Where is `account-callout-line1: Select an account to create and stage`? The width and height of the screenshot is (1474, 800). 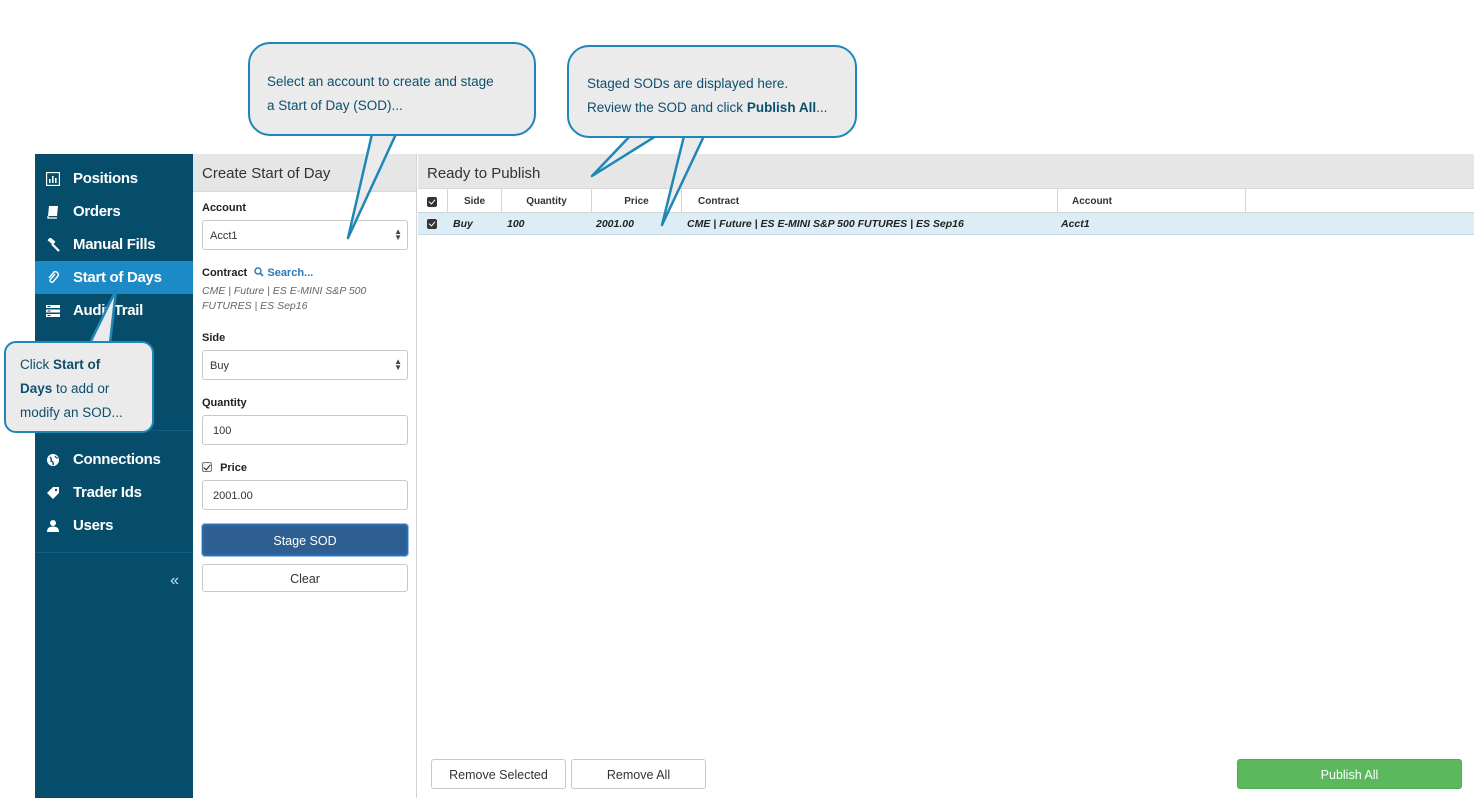
account-callout-line1: Select an account to create and stage is located at coordinates (380, 81).